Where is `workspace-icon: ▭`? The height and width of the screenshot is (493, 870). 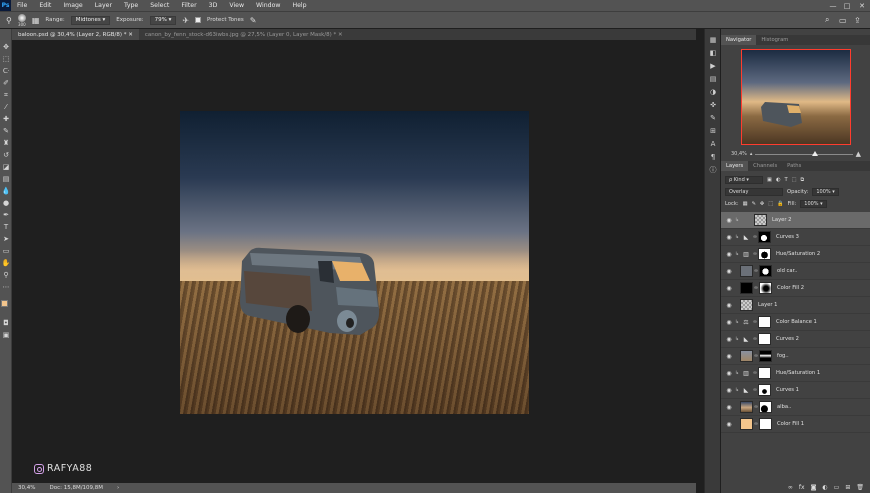 workspace-icon: ▭ is located at coordinates (843, 20).